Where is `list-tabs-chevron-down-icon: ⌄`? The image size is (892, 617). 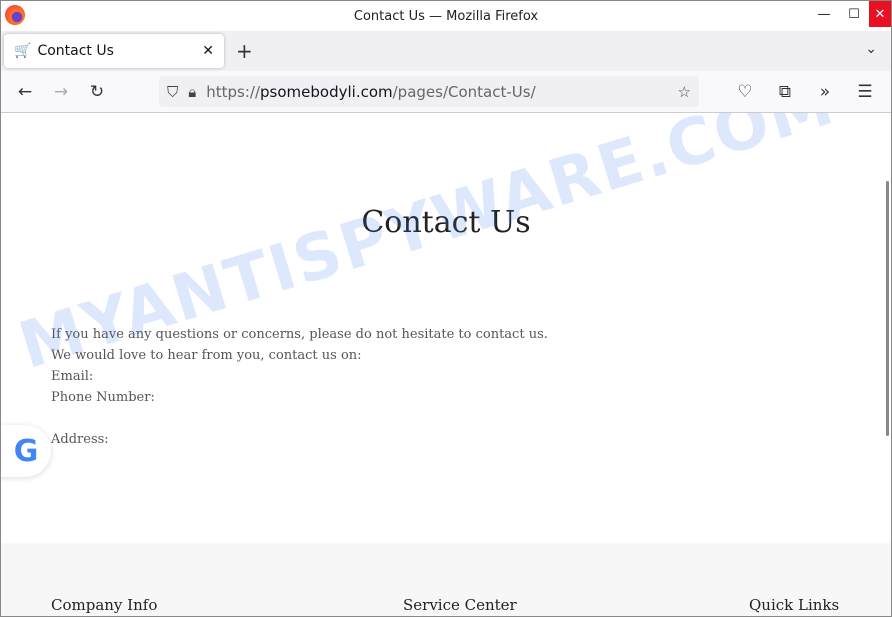 list-tabs-chevron-down-icon: ⌄ is located at coordinates (871, 49).